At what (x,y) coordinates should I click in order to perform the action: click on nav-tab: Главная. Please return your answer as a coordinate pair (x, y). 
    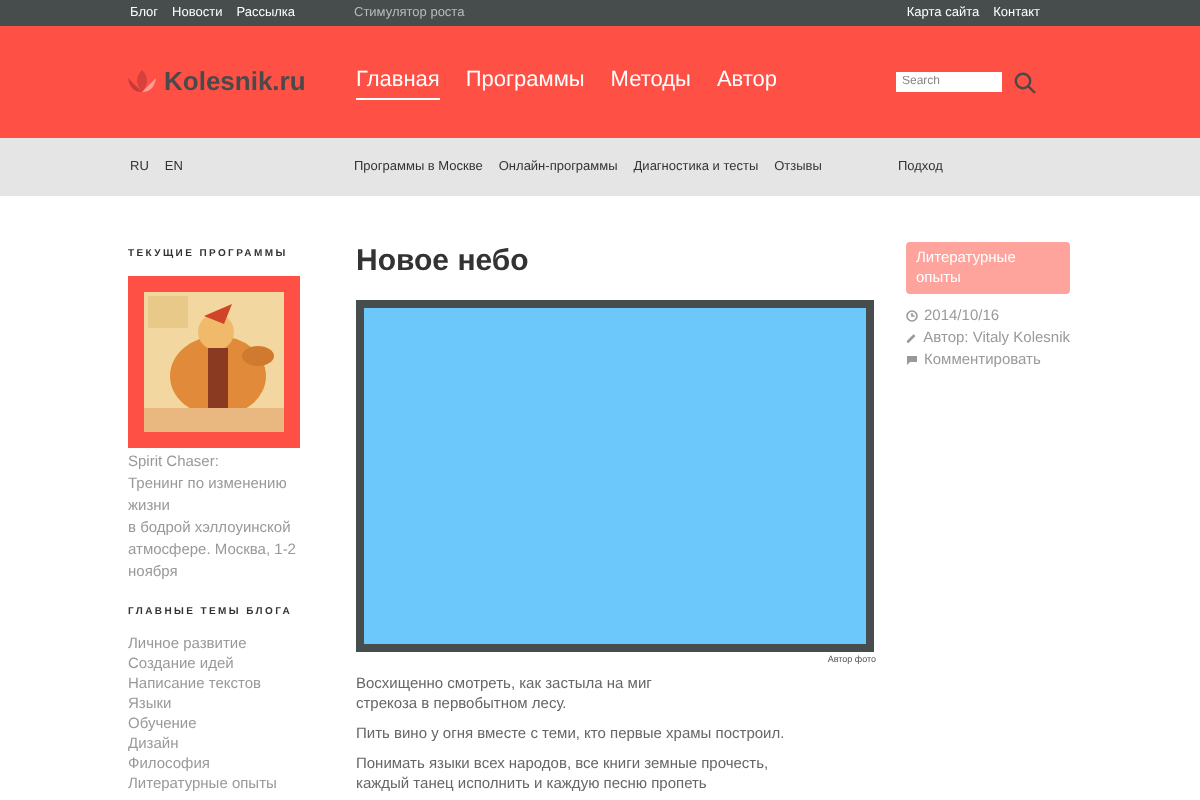
    Looking at the image, I should click on (398, 82).